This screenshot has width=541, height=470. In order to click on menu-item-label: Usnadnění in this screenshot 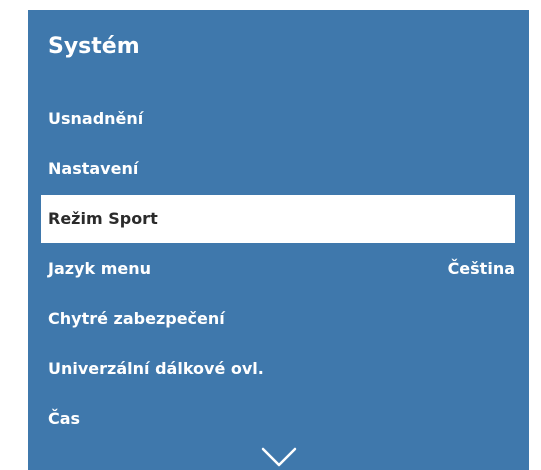, I will do `click(96, 118)`.